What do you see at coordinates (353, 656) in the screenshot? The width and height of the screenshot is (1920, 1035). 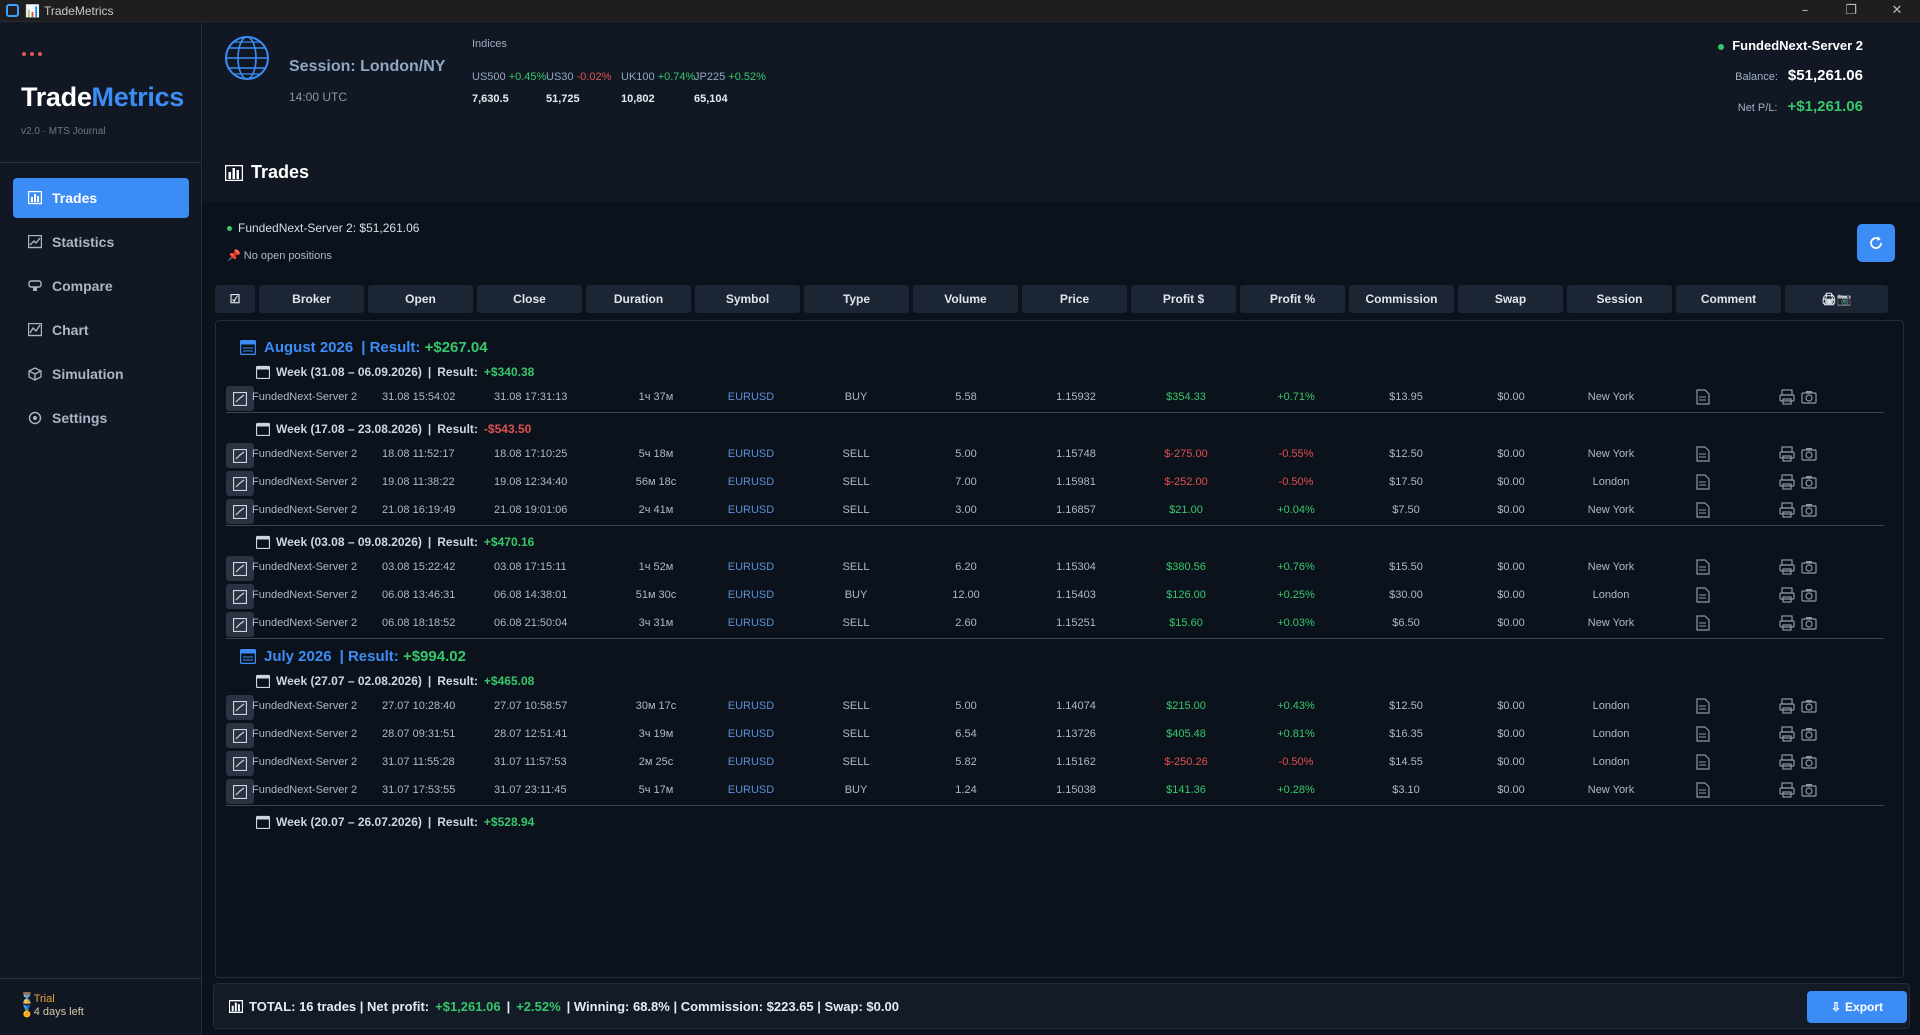 I see `month-header: July 2026 | Result: +$994.02` at bounding box center [353, 656].